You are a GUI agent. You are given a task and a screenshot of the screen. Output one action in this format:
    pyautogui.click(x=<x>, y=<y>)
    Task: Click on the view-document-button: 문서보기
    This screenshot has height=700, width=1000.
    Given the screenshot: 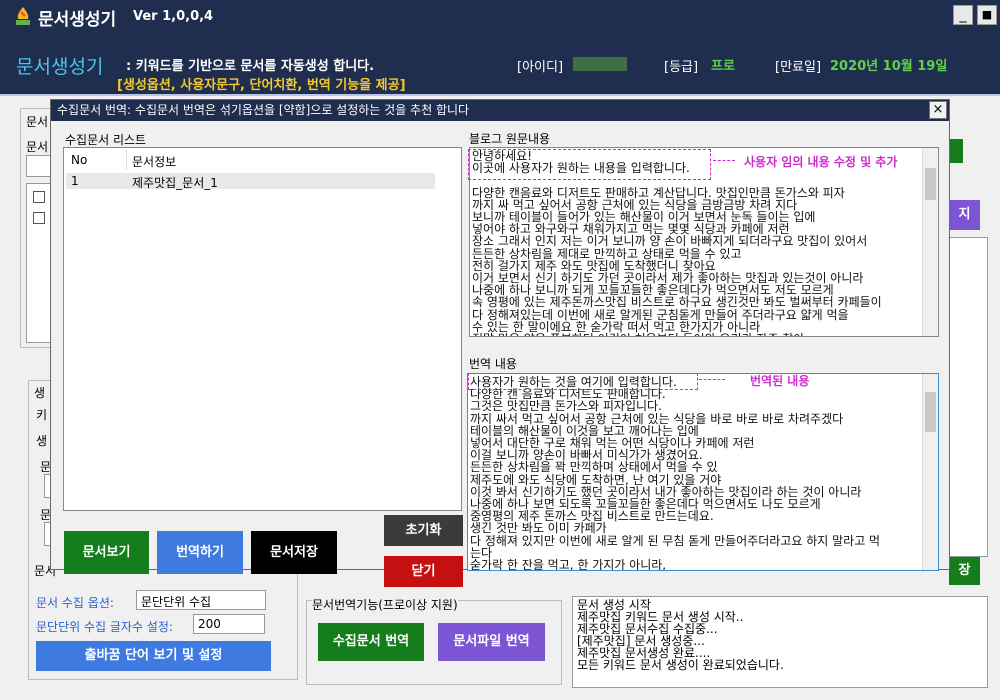 What is the action you would take?
    pyautogui.click(x=106, y=552)
    